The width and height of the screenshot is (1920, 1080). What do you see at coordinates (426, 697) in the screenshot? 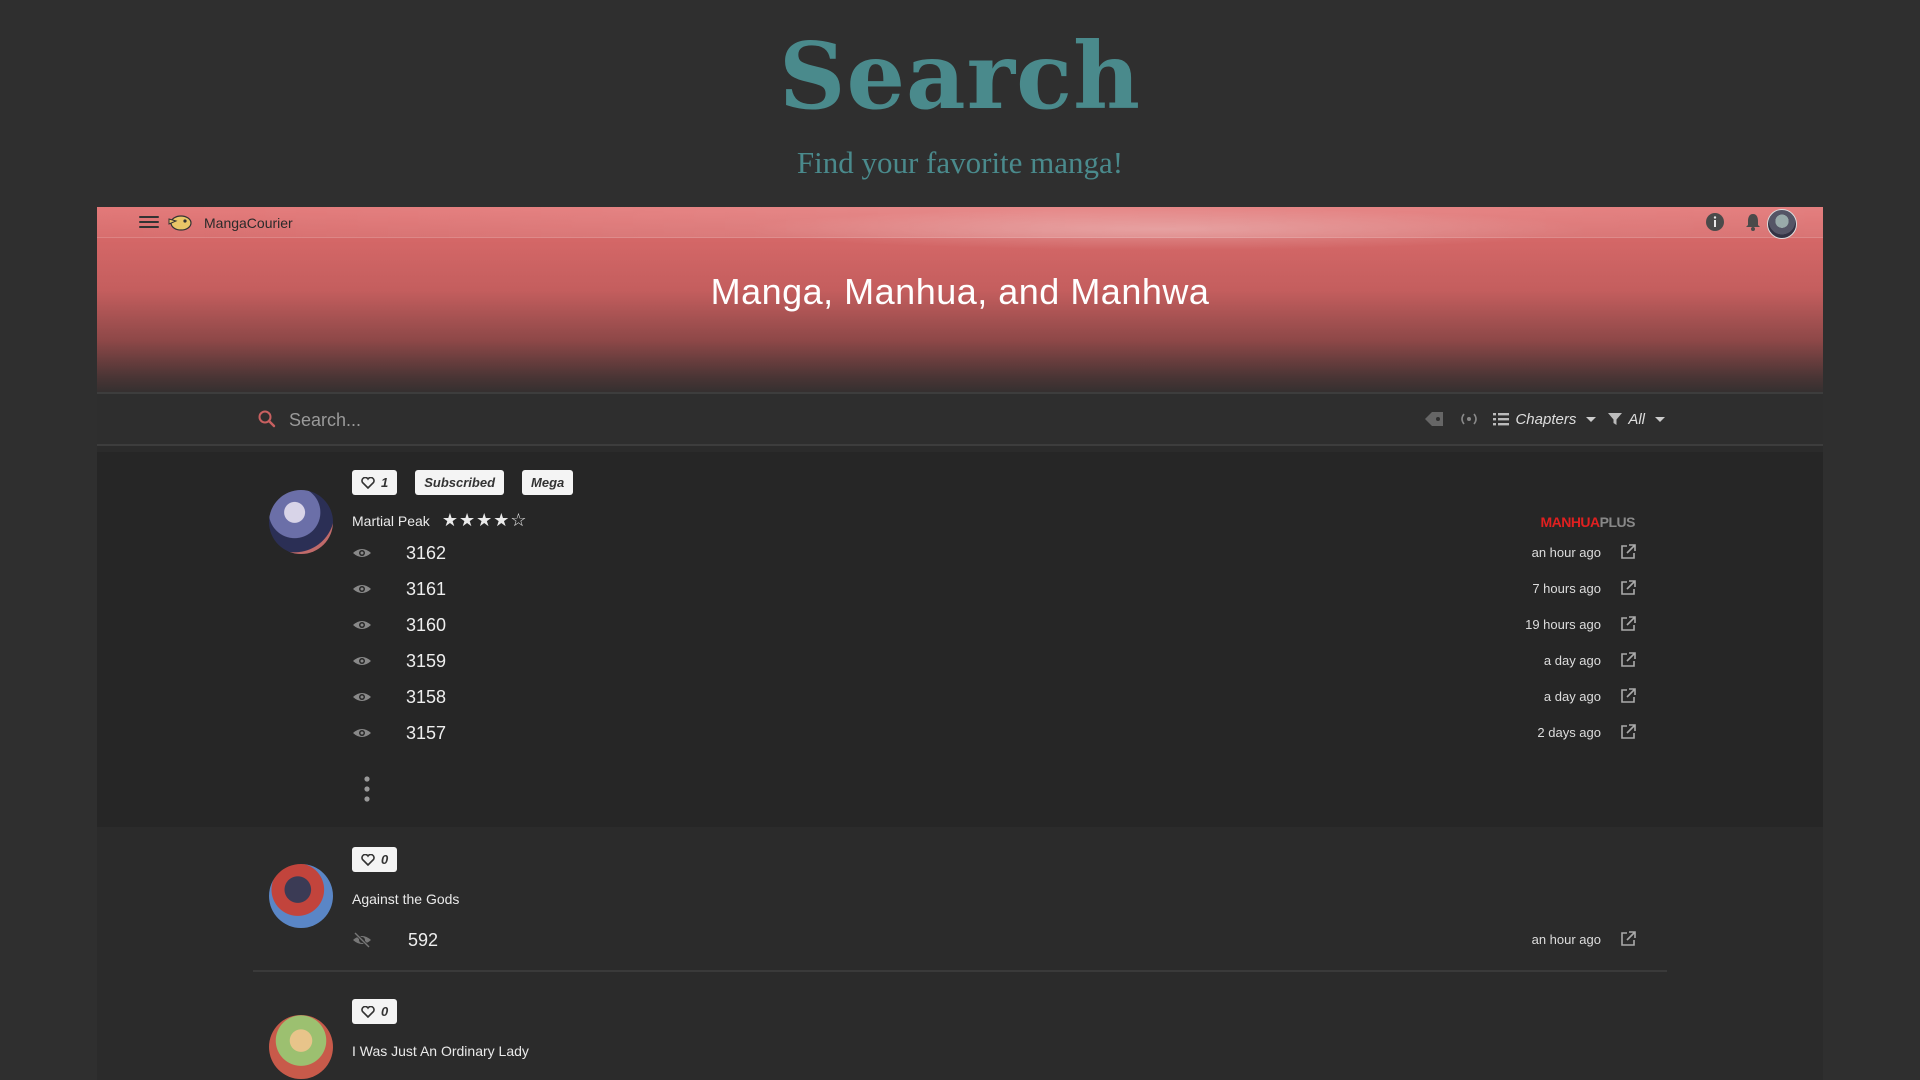
I see `chapter-number: 3158` at bounding box center [426, 697].